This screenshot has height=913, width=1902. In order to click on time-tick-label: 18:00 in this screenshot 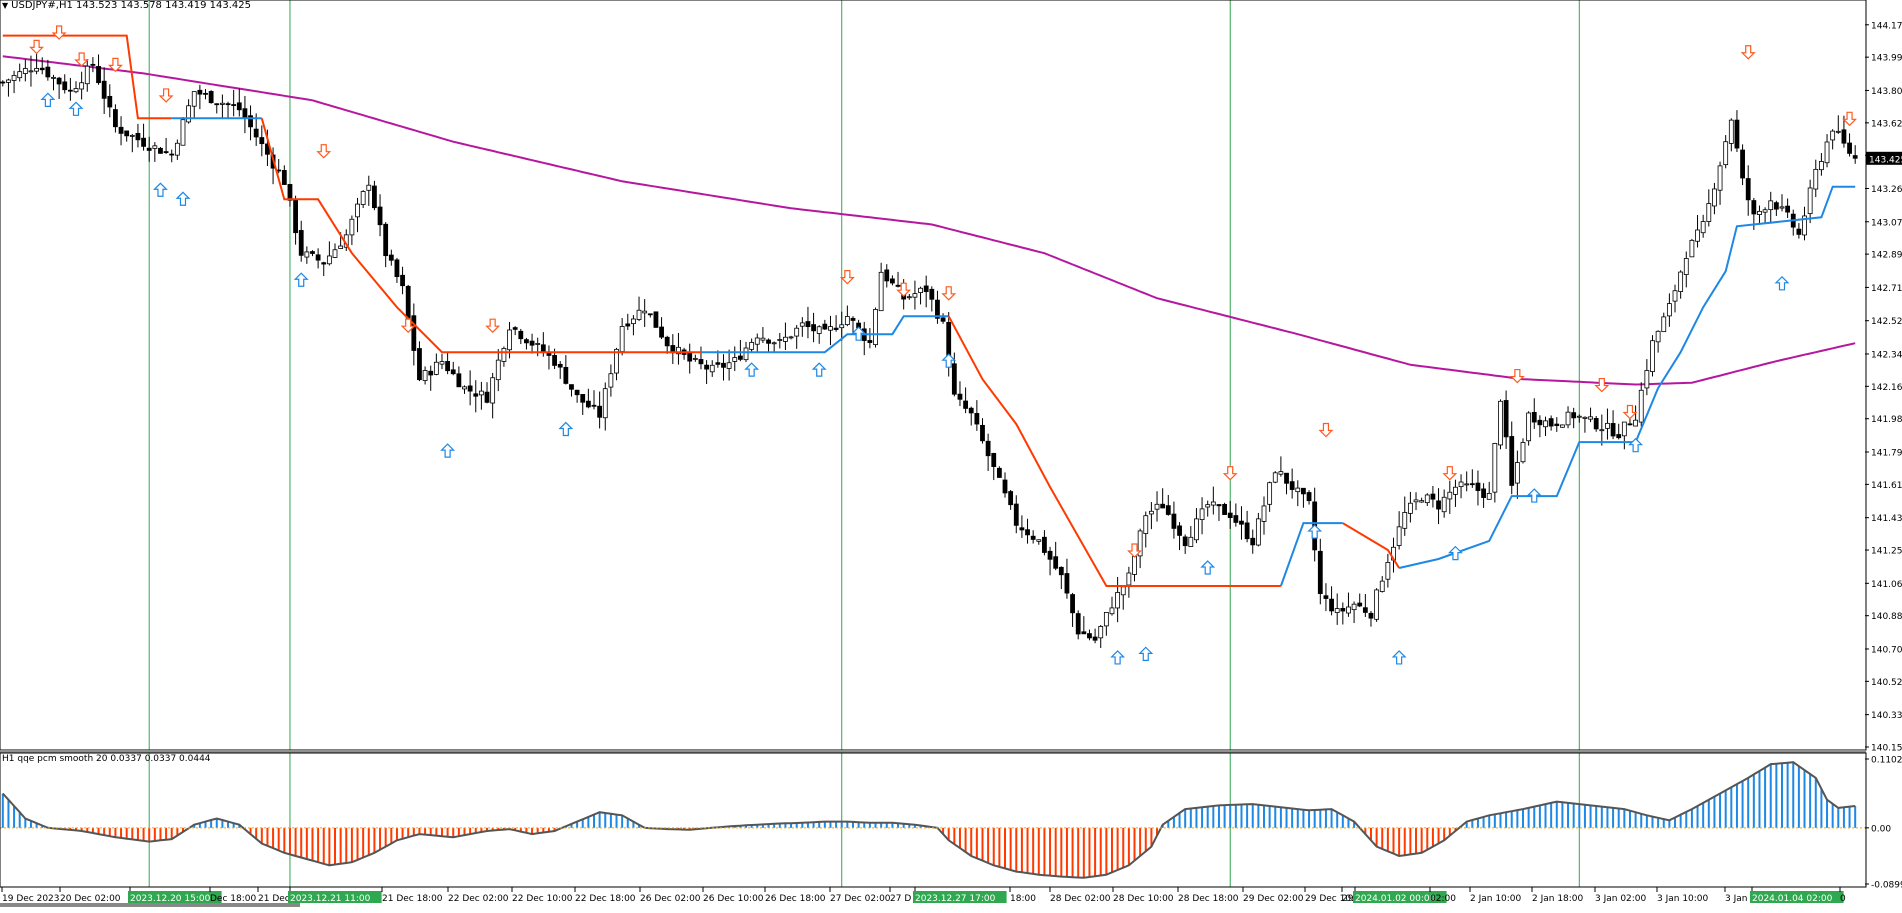, I will do `click(1023, 899)`.